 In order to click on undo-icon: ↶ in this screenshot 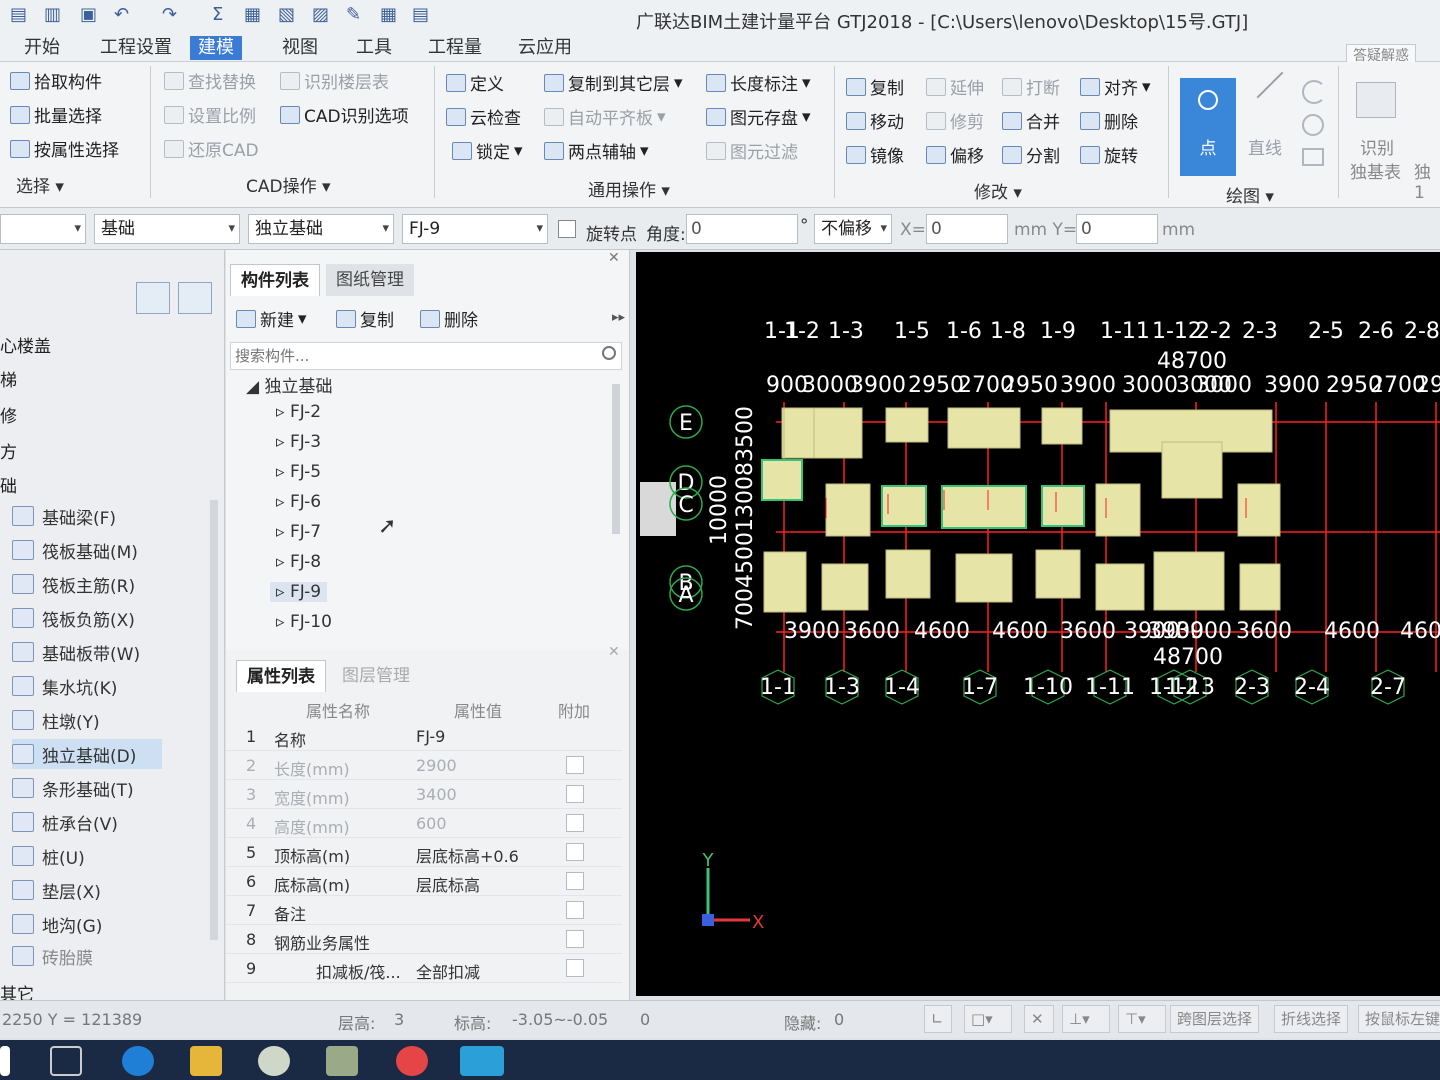, I will do `click(121, 14)`.